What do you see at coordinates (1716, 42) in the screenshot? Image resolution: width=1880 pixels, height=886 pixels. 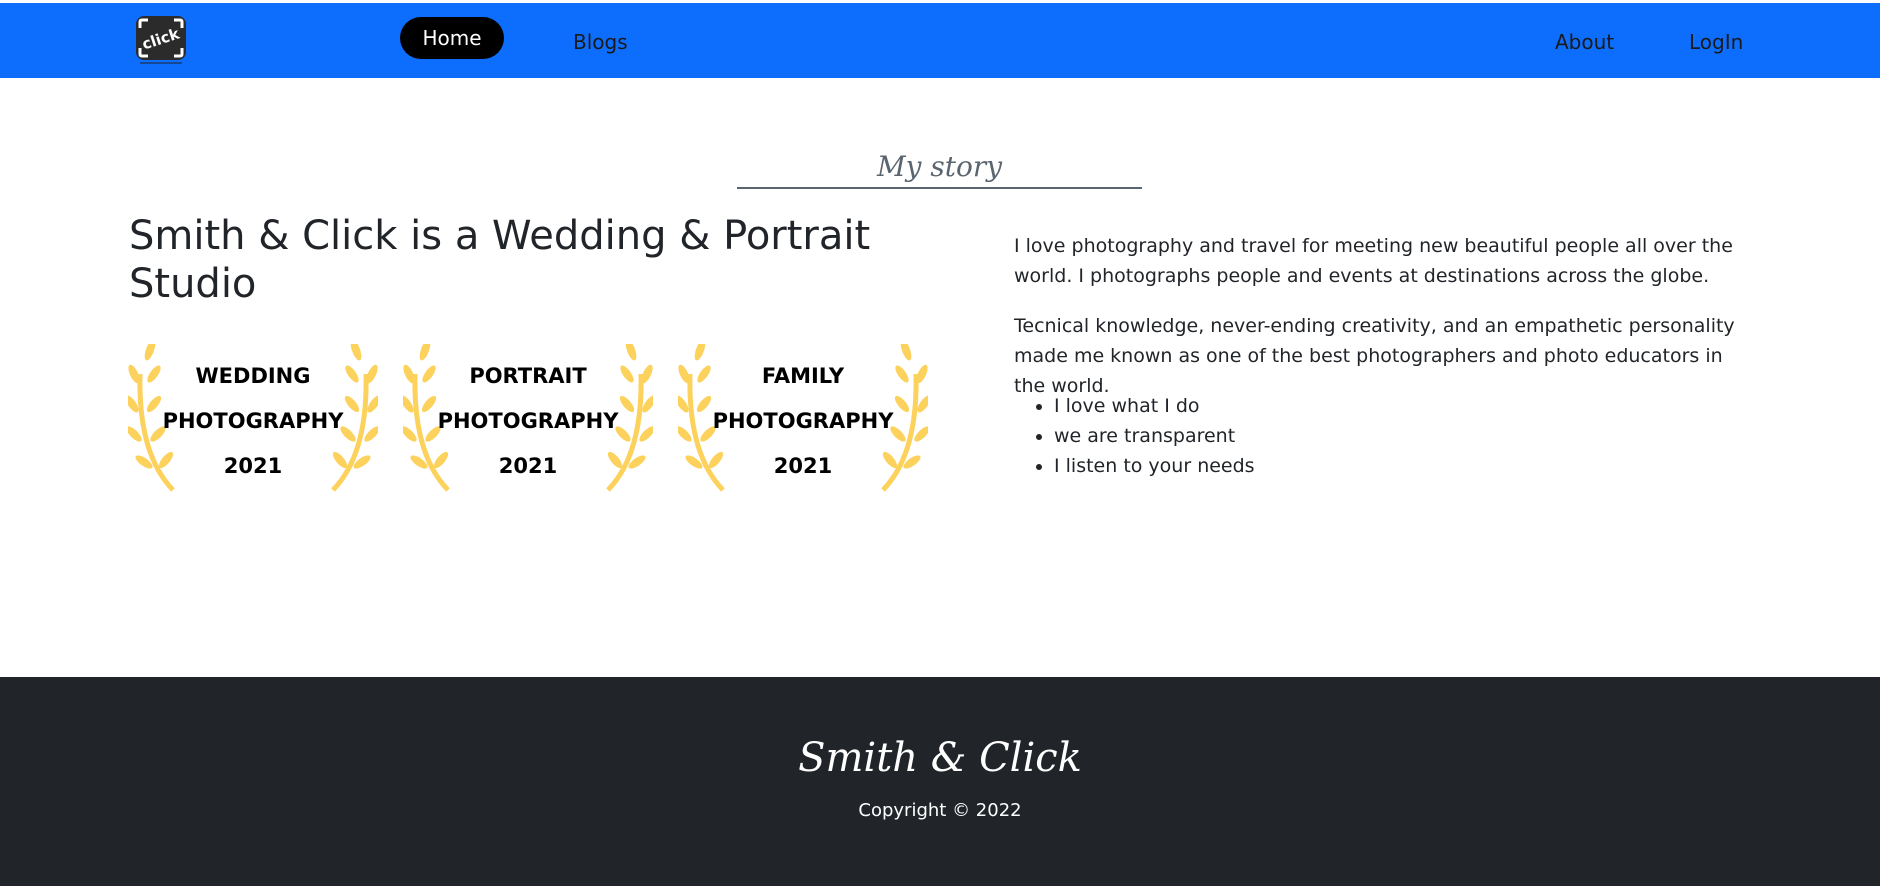 I see `nav-login: LogIn` at bounding box center [1716, 42].